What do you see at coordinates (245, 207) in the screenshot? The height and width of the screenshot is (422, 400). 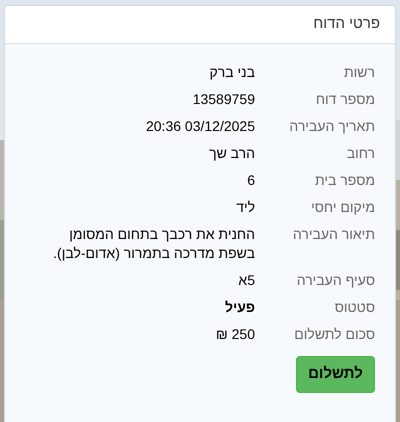 I see `field-value: ליד` at bounding box center [245, 207].